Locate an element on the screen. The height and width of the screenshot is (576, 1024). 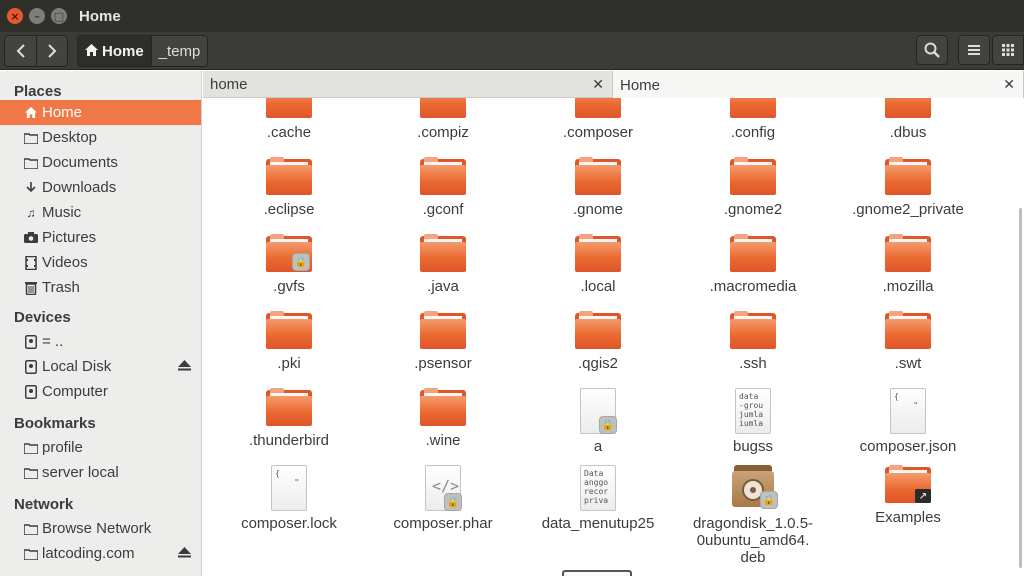
link-arrow-icon: ↗ is located at coordinates (923, 496).